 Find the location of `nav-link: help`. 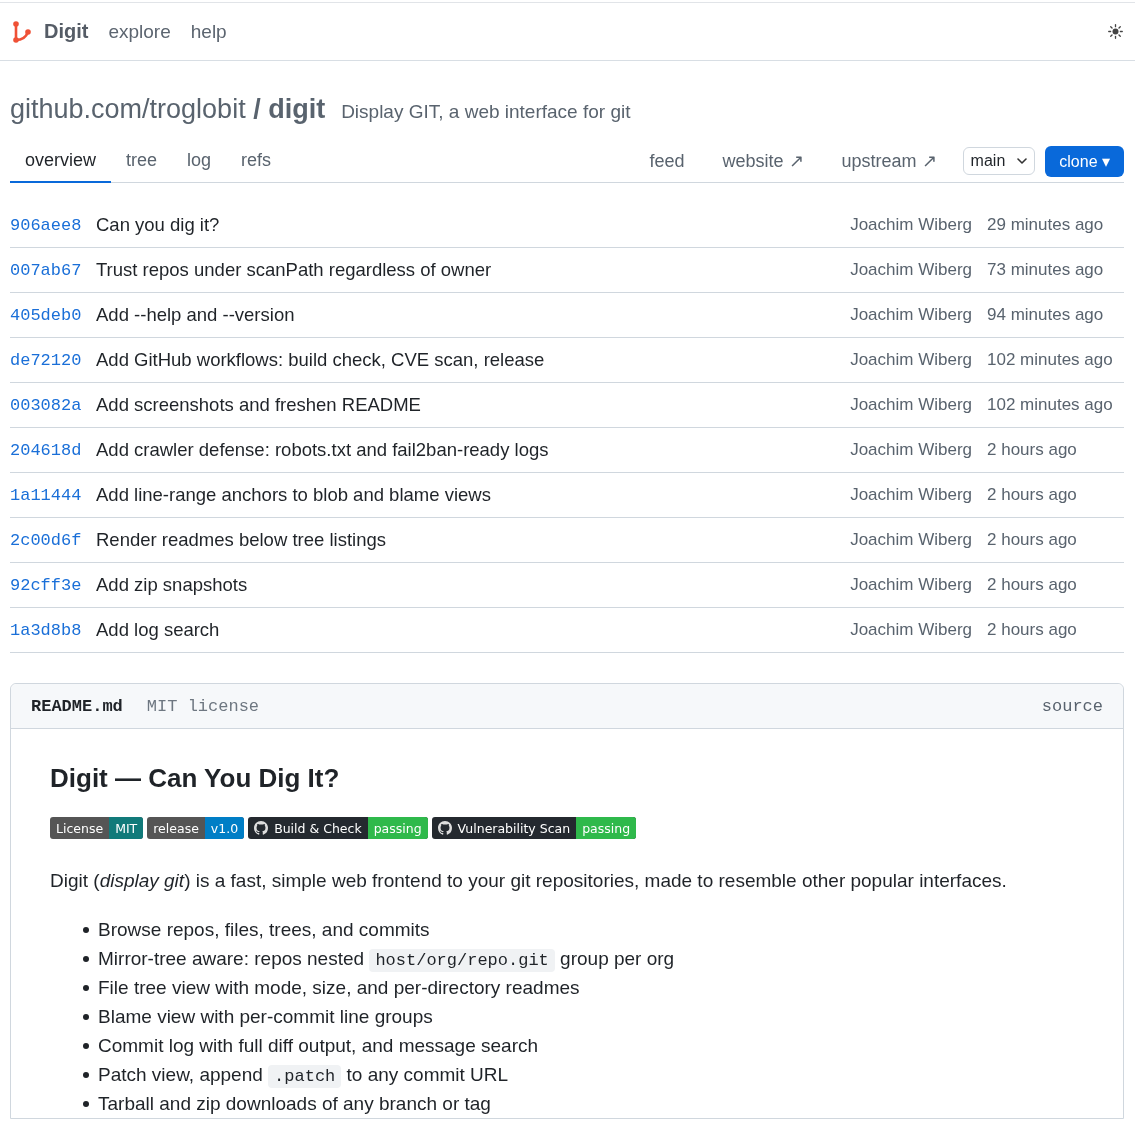

nav-link: help is located at coordinates (208, 31).